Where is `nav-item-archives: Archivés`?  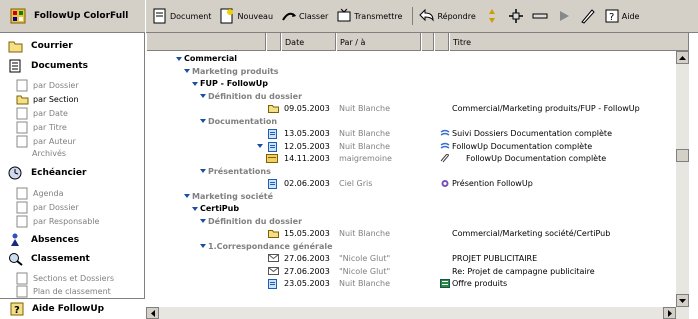
nav-item-archives: Archivés is located at coordinates (49, 153).